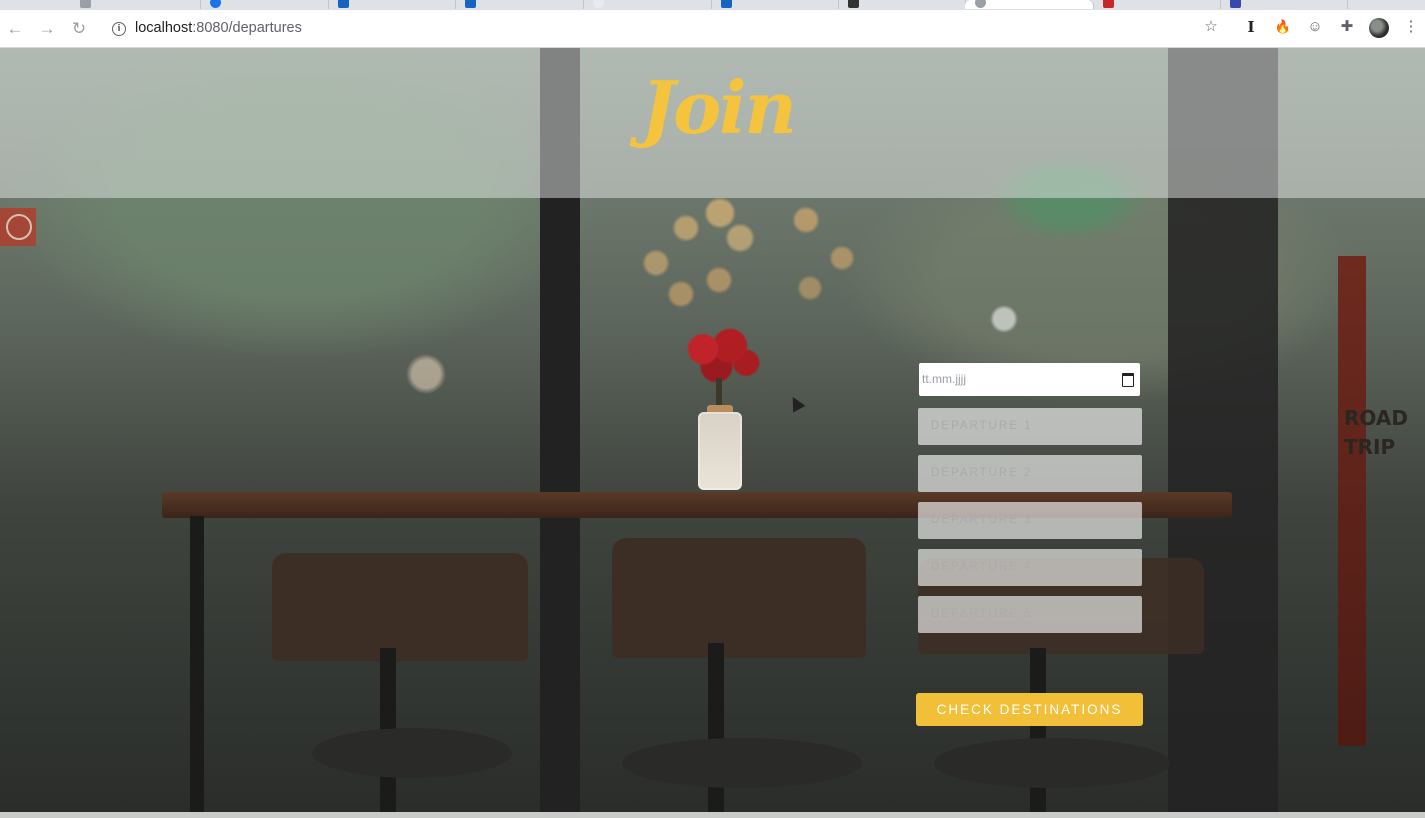 The image size is (1425, 818). Describe the element at coordinates (1030, 426) in the screenshot. I see `departure-1-input: DEPARTURE 1` at that location.